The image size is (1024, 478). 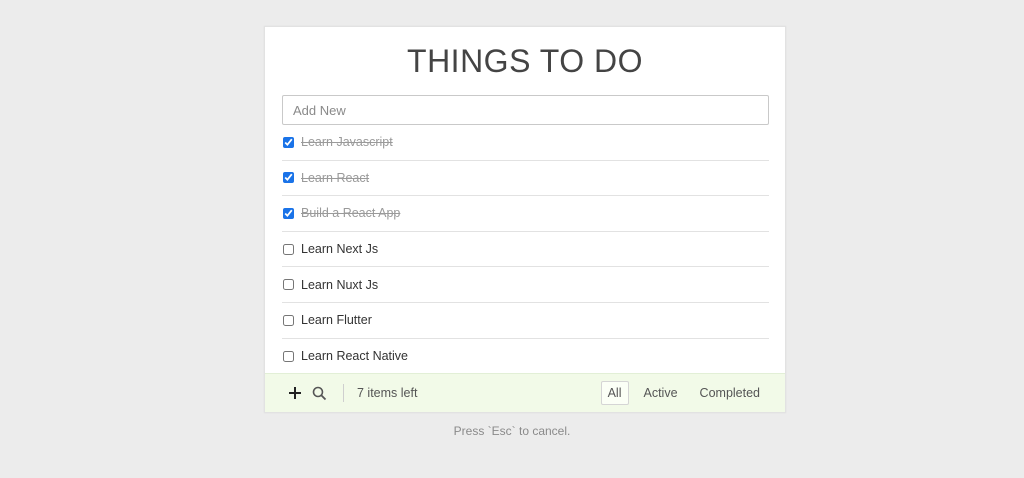 I want to click on todo-label: Learn Nuxt Js, so click(x=339, y=285).